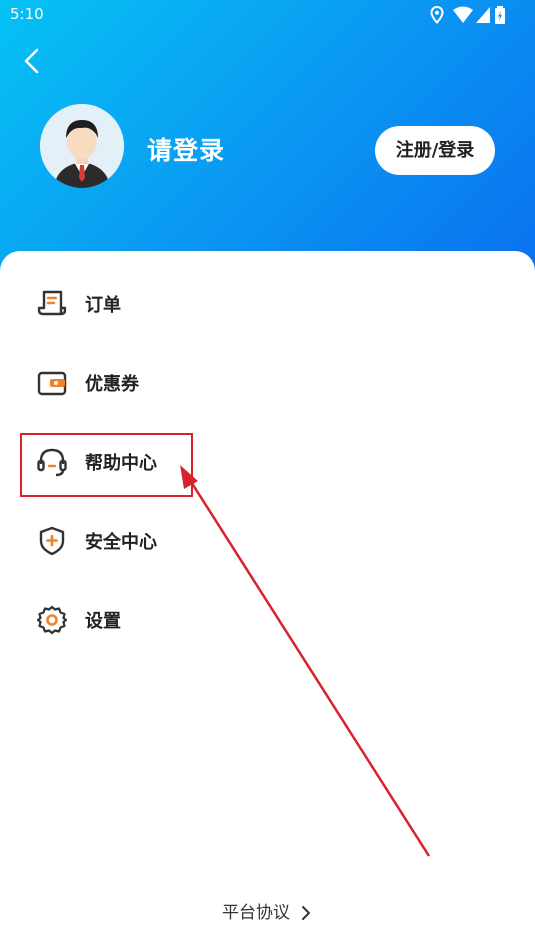 The height and width of the screenshot is (951, 535). I want to click on menu-label: 优惠券, so click(112, 384).